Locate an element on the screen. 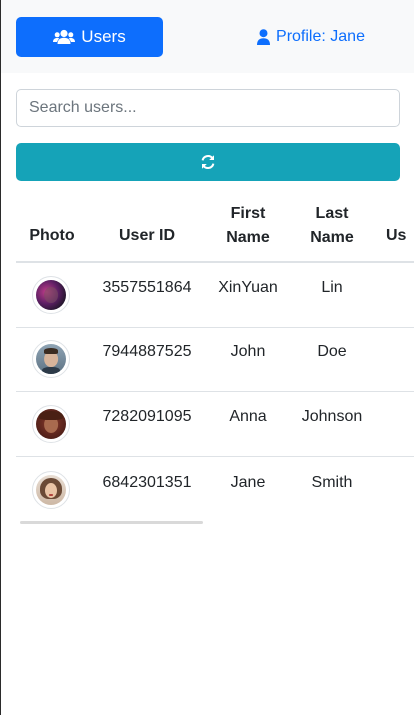 The height and width of the screenshot is (715, 415). horizontal-scrollbar is located at coordinates (111, 522).